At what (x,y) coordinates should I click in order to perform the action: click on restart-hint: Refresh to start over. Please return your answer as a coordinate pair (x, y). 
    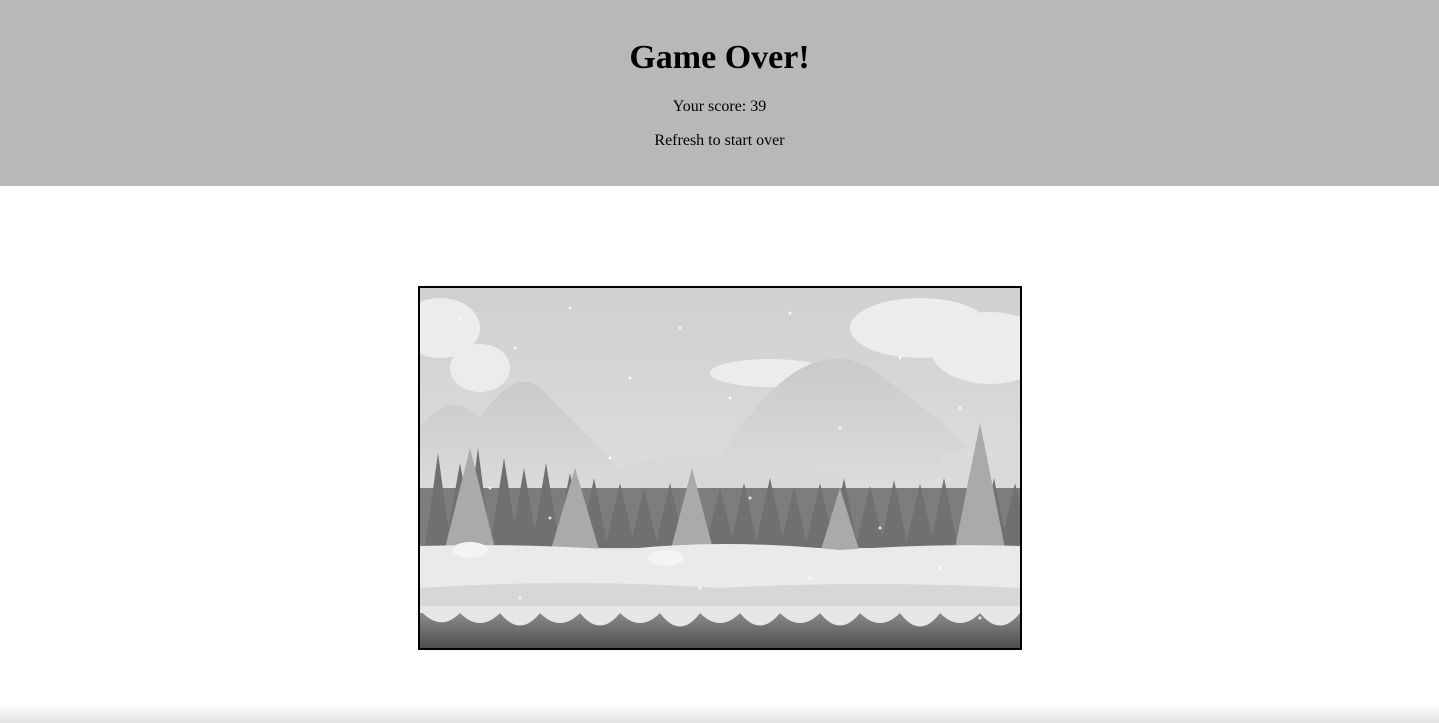
    Looking at the image, I should click on (719, 140).